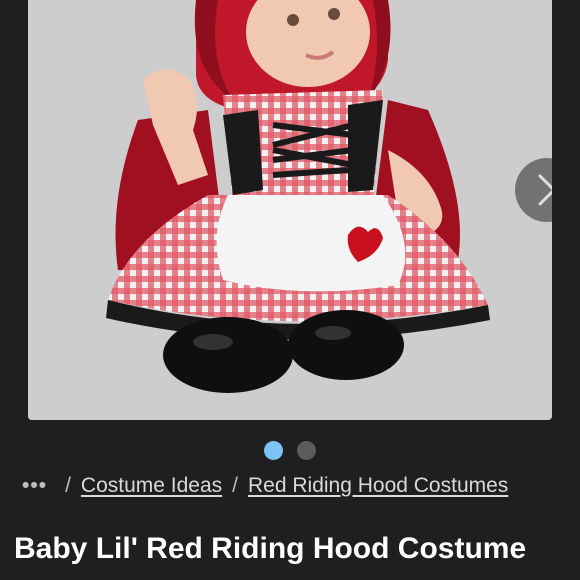  Describe the element at coordinates (378, 486) in the screenshot. I see `breadcrumb-link-red-riding-hood: Red Riding Hood Costumes` at that location.